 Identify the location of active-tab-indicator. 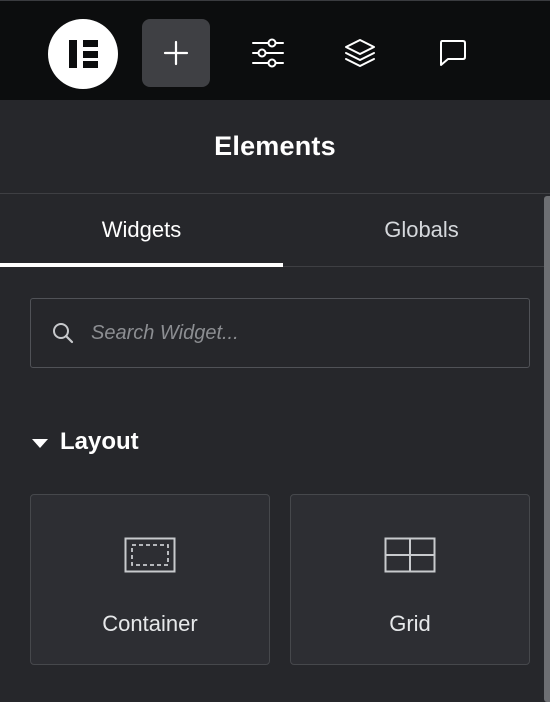
(141, 265).